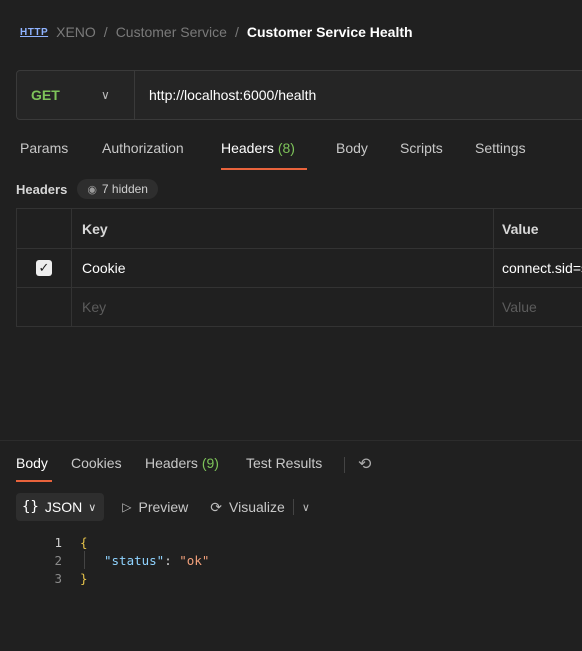  I want to click on new-header-value-input: Value, so click(538, 306).